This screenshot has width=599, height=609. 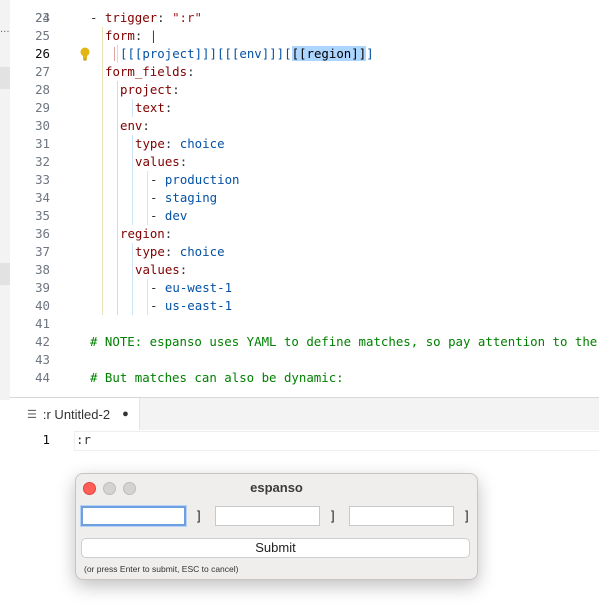 What do you see at coordinates (131, 17) in the screenshot?
I see `code-token: trigger` at bounding box center [131, 17].